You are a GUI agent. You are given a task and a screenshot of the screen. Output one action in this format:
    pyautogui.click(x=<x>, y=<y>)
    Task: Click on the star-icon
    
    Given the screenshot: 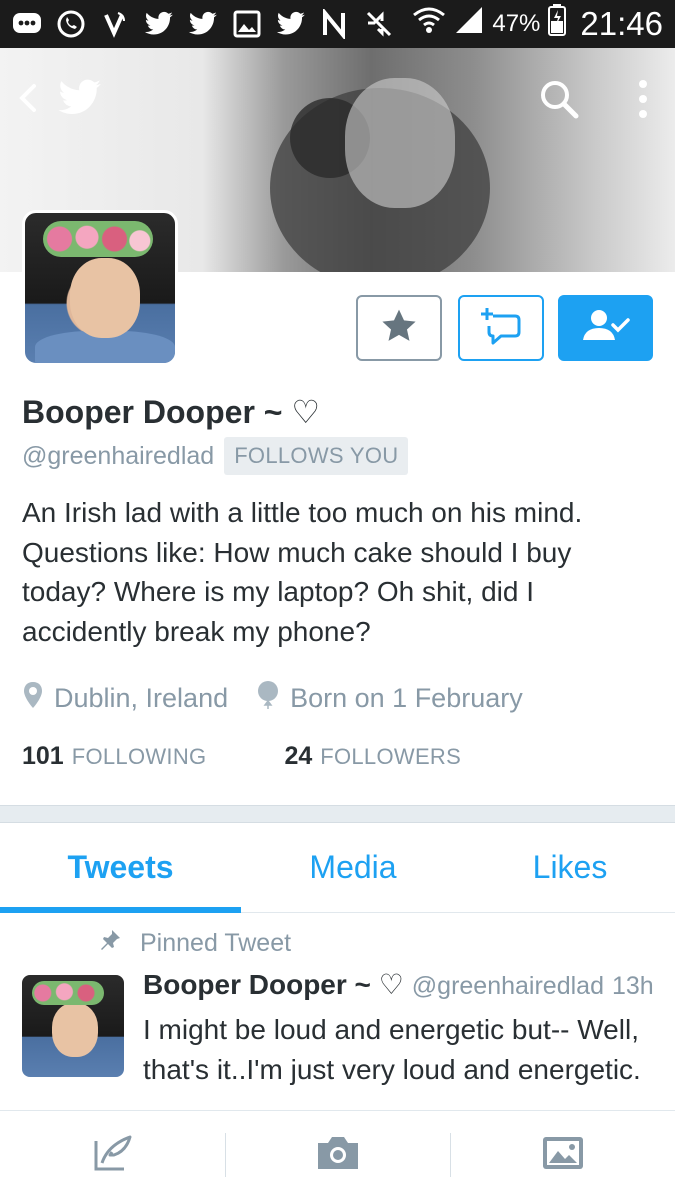 What is the action you would take?
    pyautogui.click(x=399, y=328)
    